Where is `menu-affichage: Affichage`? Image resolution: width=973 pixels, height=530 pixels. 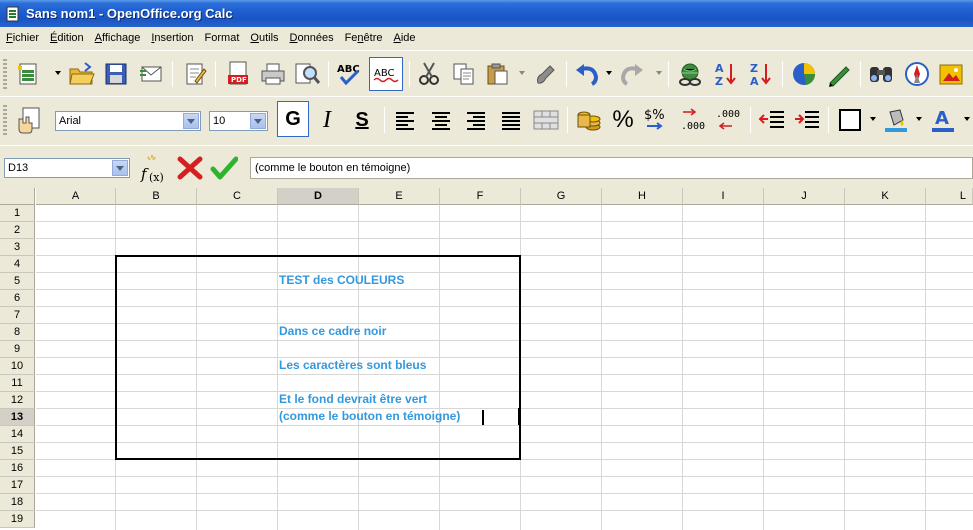 menu-affichage: Affichage is located at coordinates (118, 38).